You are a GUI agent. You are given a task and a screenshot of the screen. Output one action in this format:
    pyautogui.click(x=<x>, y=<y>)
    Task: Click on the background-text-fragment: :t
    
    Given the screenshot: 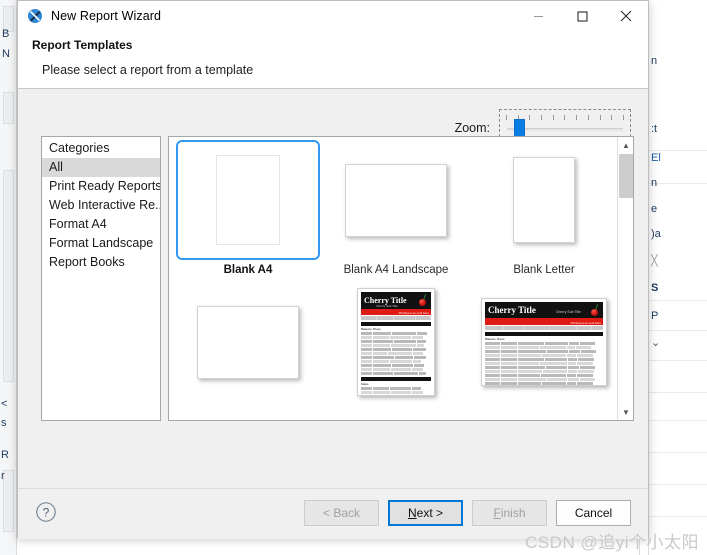 What is the action you would take?
    pyautogui.click(x=654, y=129)
    